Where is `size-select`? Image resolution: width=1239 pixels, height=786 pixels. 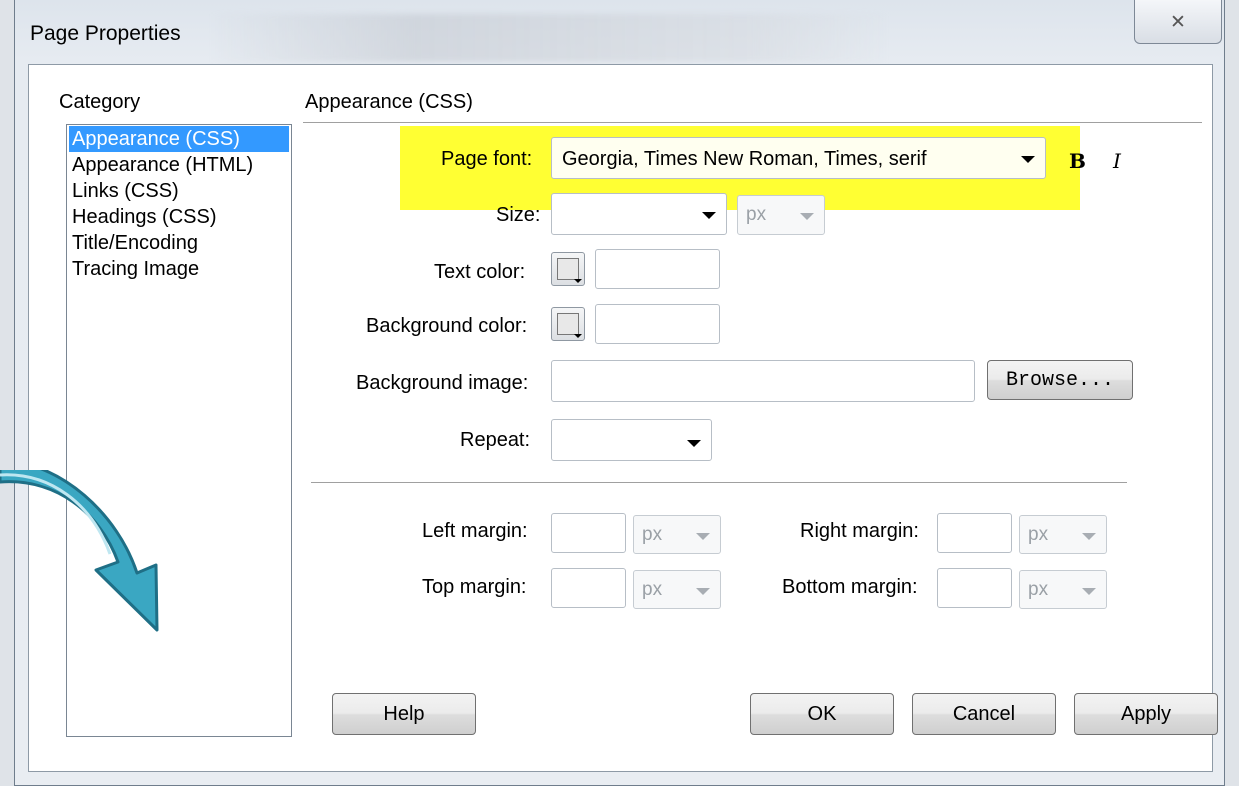
size-select is located at coordinates (639, 214).